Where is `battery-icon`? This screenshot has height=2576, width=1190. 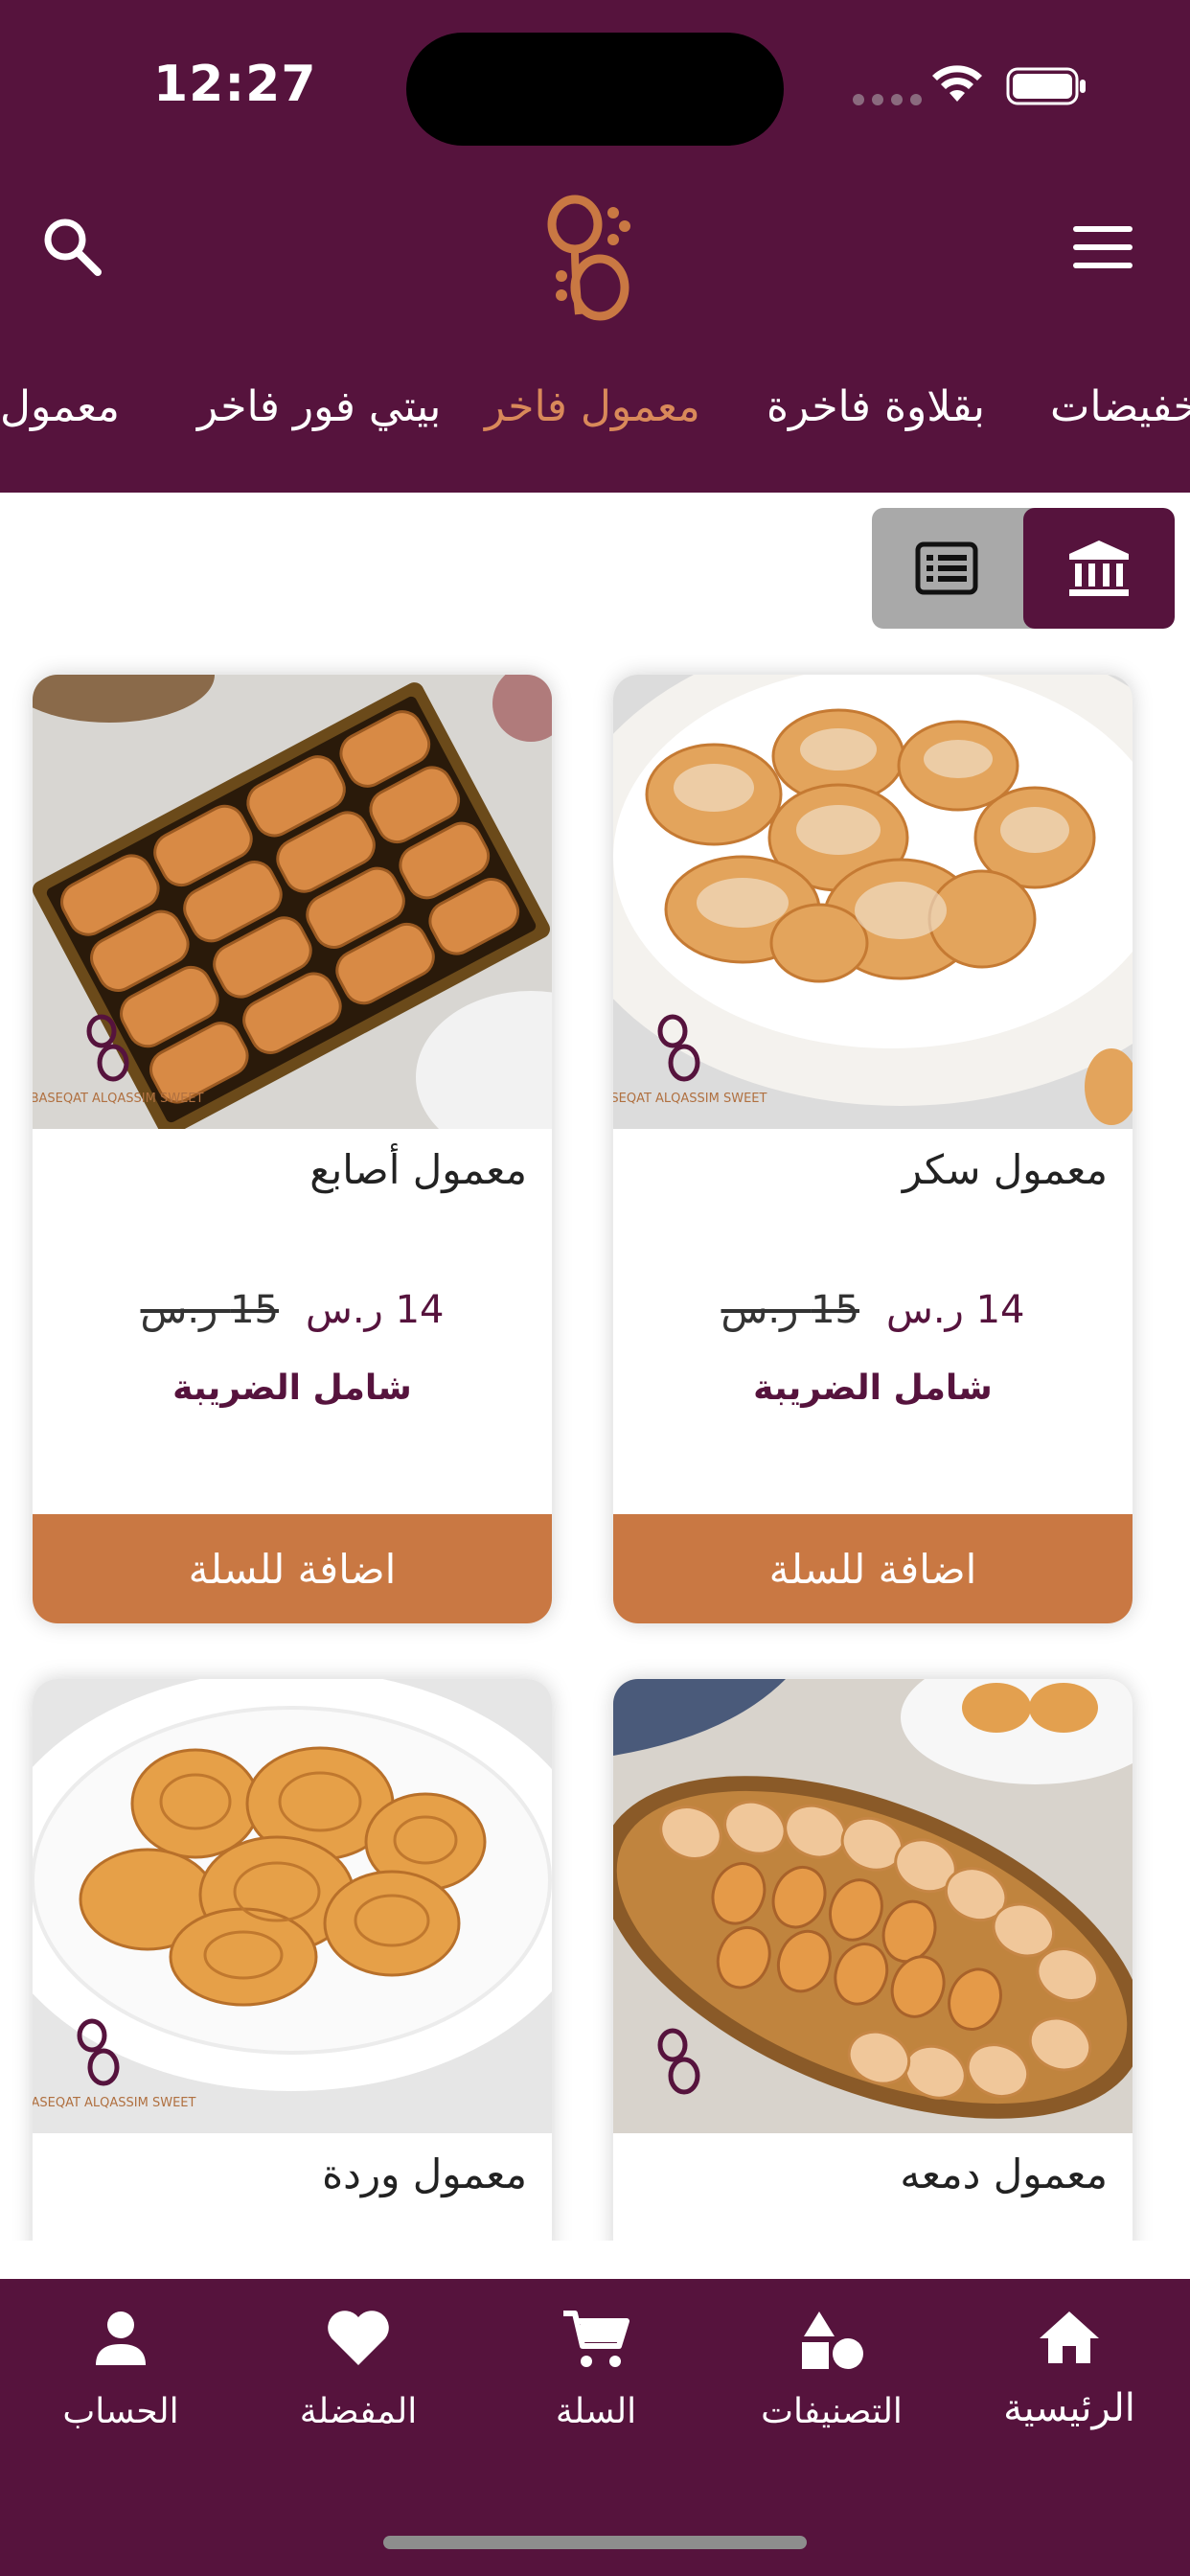 battery-icon is located at coordinates (1046, 86).